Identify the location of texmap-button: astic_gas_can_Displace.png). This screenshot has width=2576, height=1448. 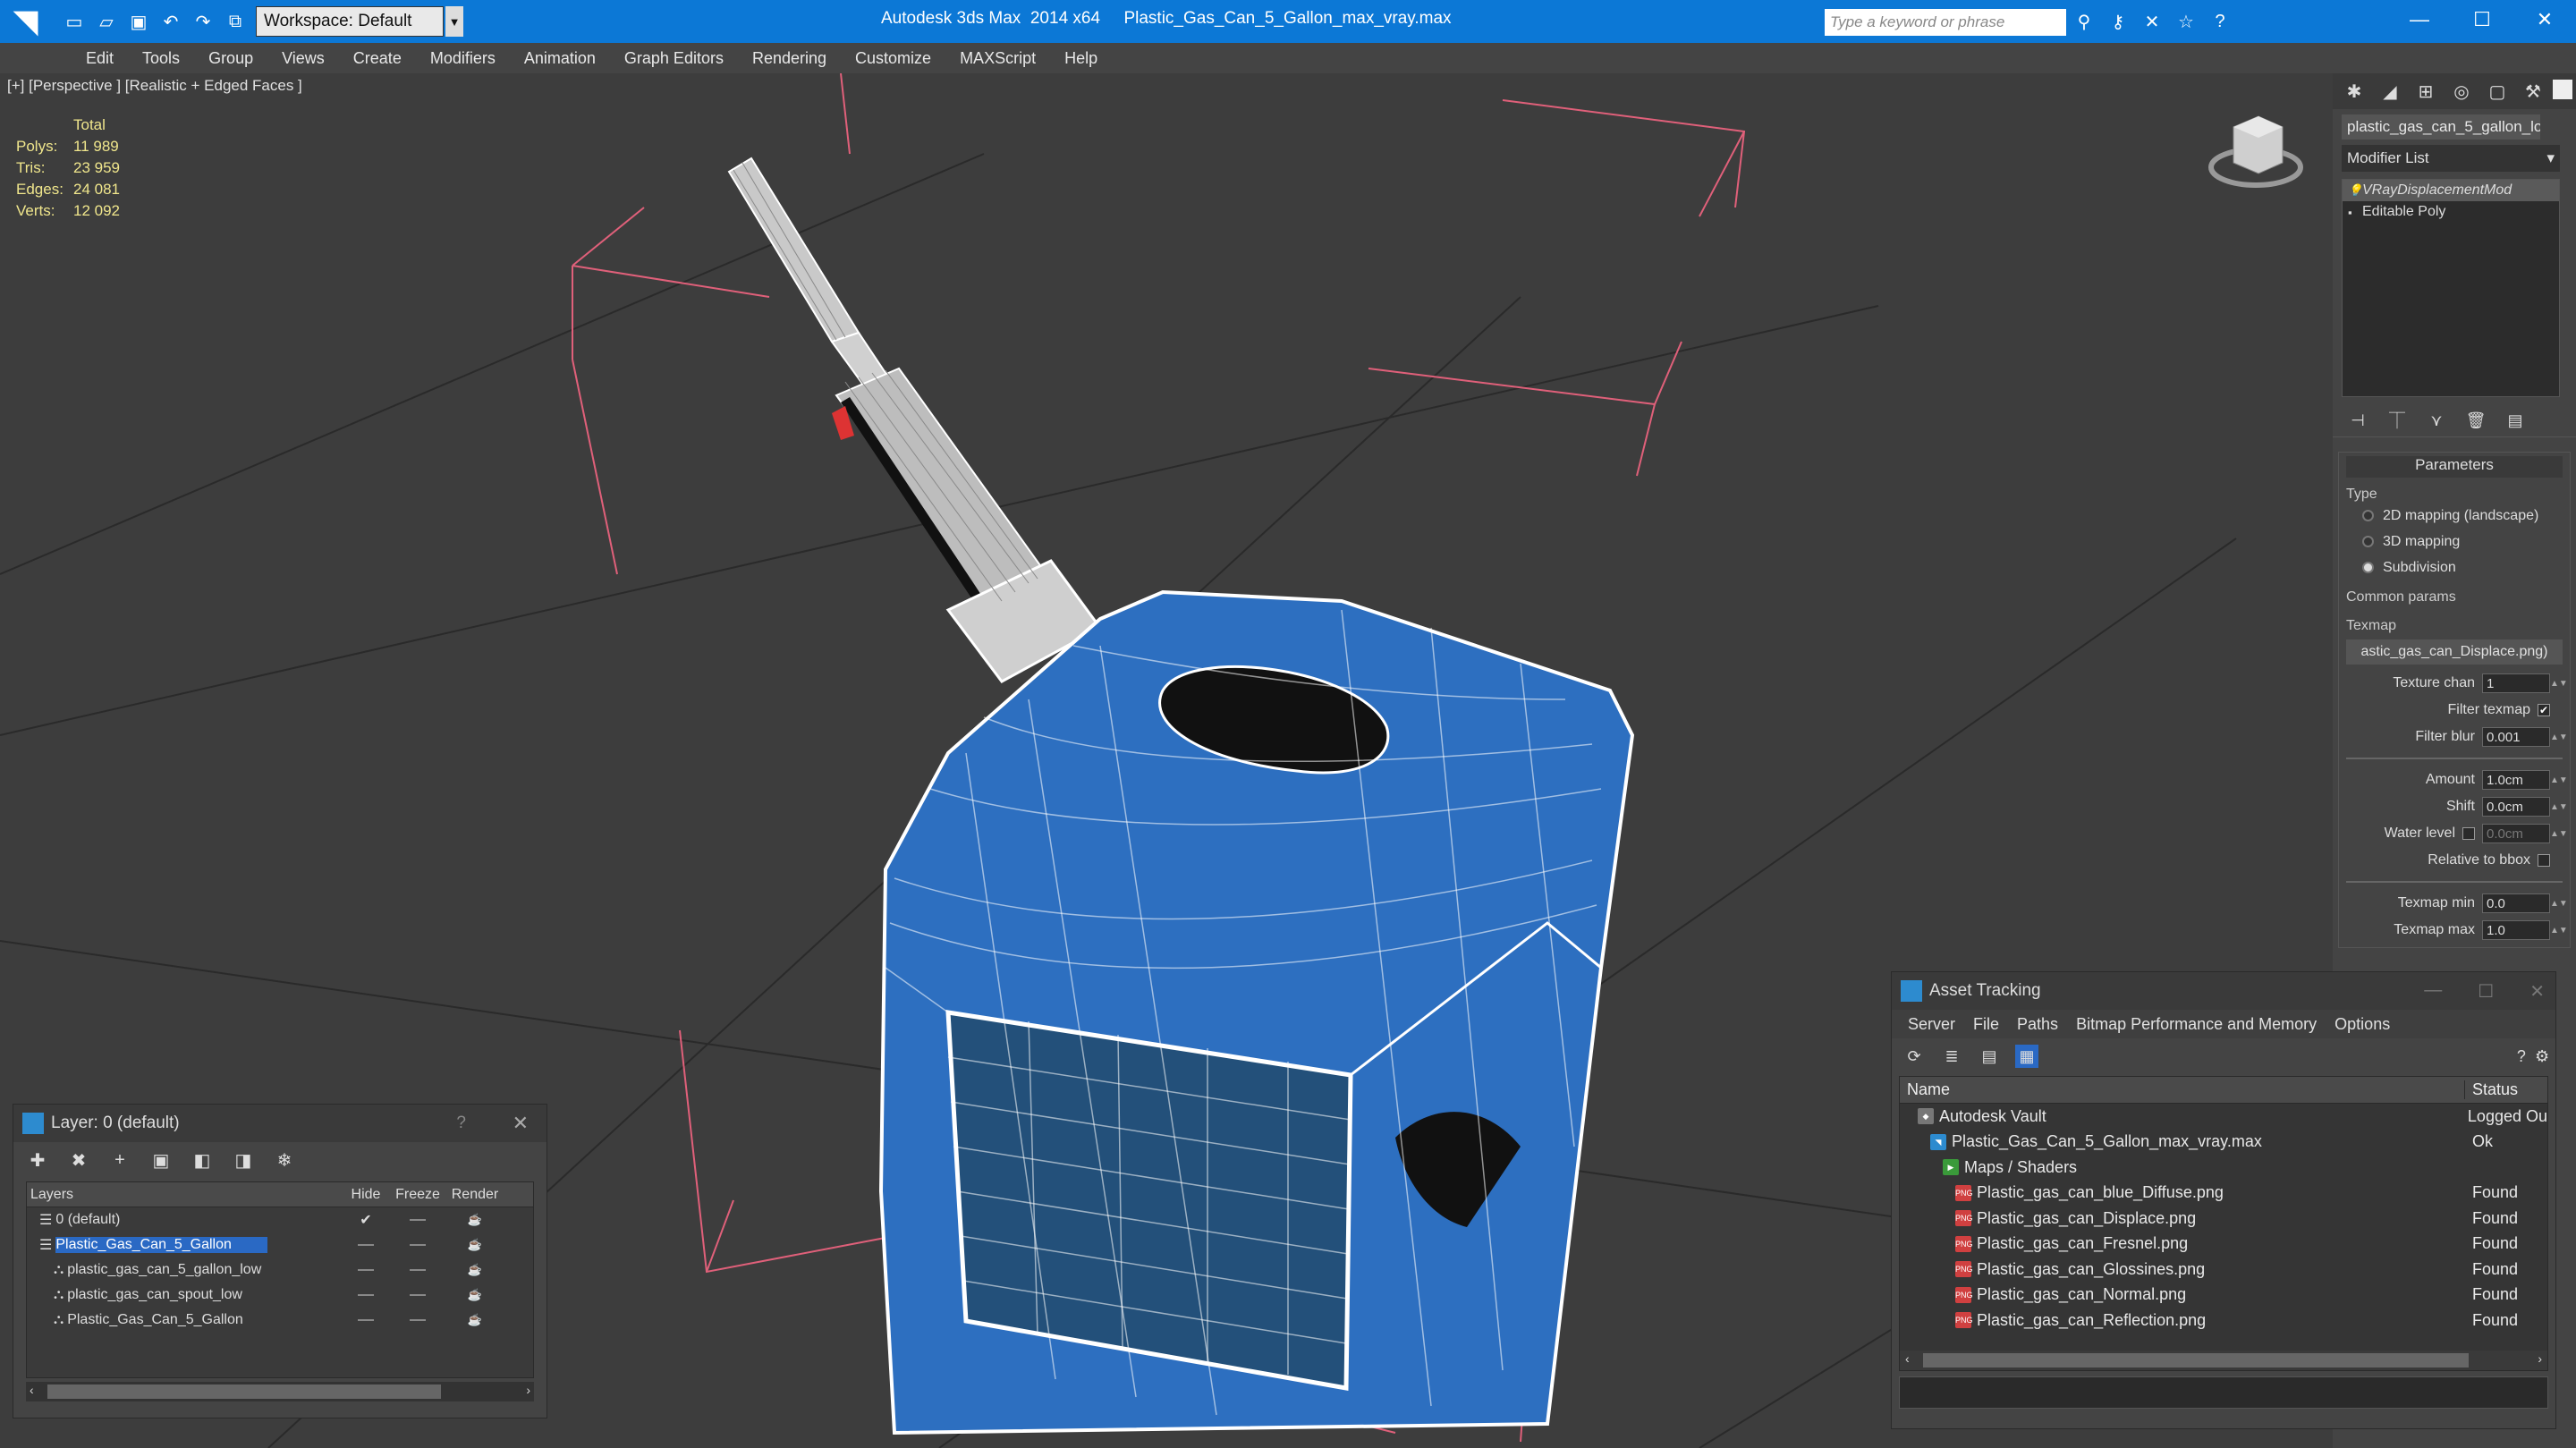
(2454, 652).